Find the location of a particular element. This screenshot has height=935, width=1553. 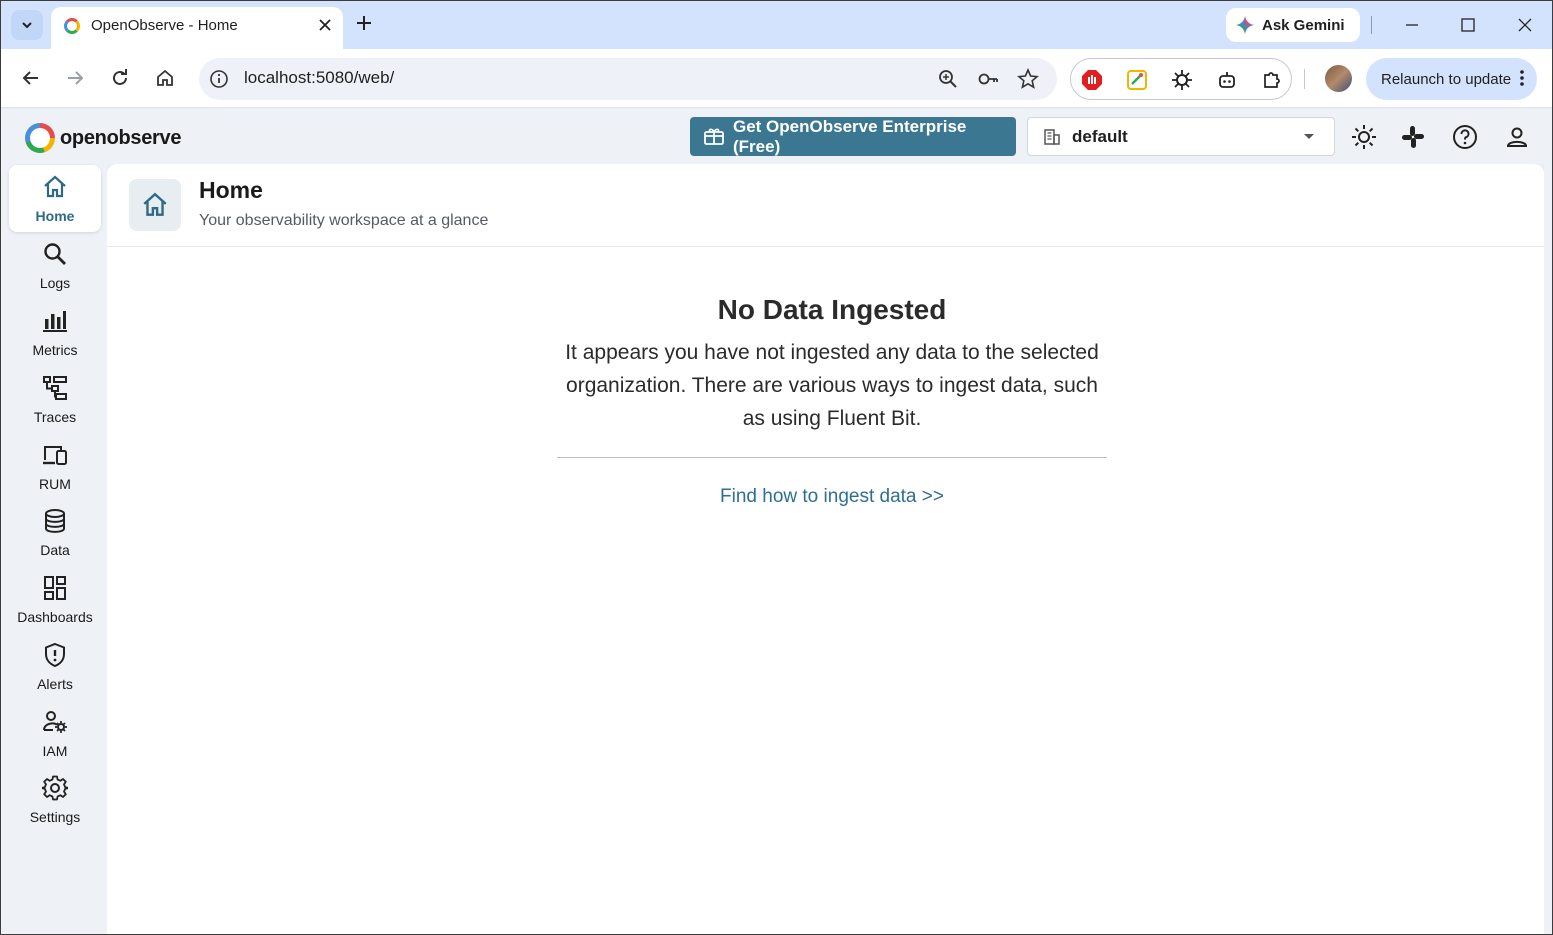

reload-button is located at coordinates (120, 78).